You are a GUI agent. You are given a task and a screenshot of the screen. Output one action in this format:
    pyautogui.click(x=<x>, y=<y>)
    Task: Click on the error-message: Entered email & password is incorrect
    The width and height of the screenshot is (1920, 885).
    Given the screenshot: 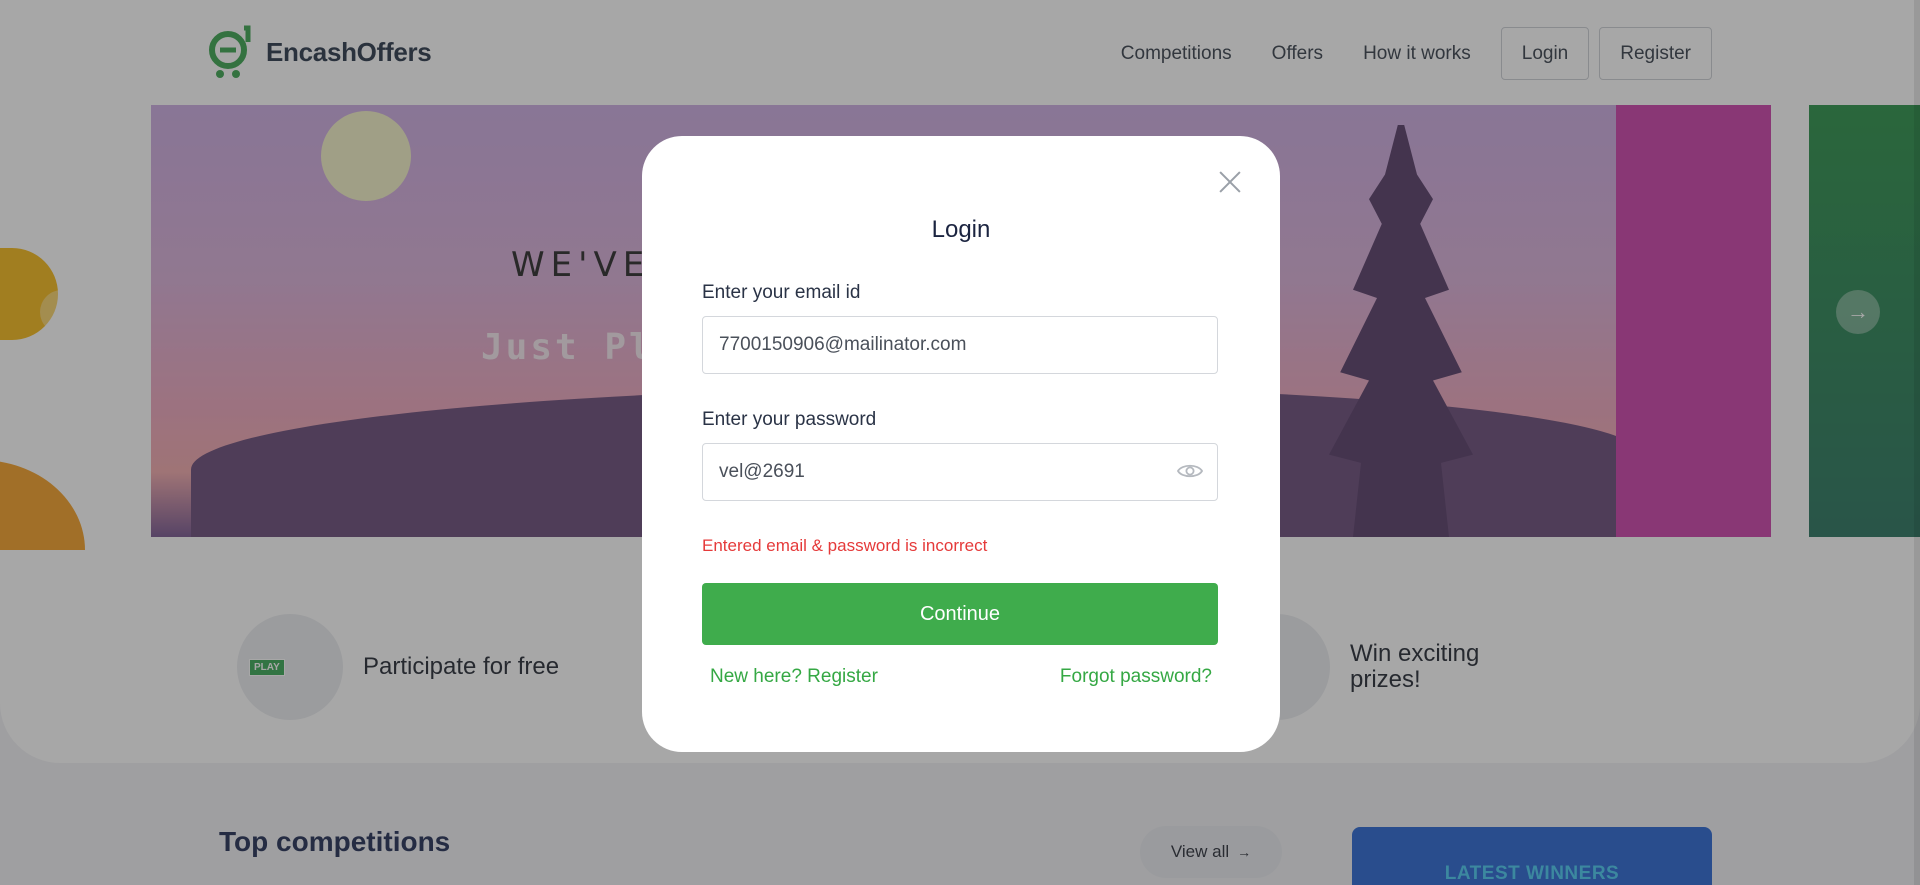 What is the action you would take?
    pyautogui.click(x=845, y=545)
    